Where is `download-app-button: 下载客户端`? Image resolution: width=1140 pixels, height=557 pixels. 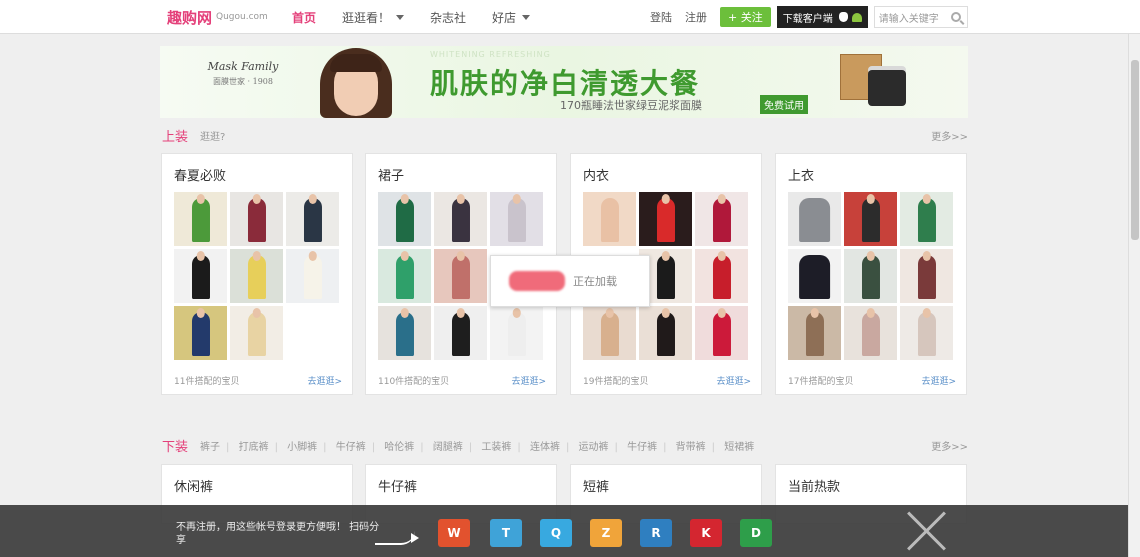
download-app-button: 下载客户端 is located at coordinates (822, 17).